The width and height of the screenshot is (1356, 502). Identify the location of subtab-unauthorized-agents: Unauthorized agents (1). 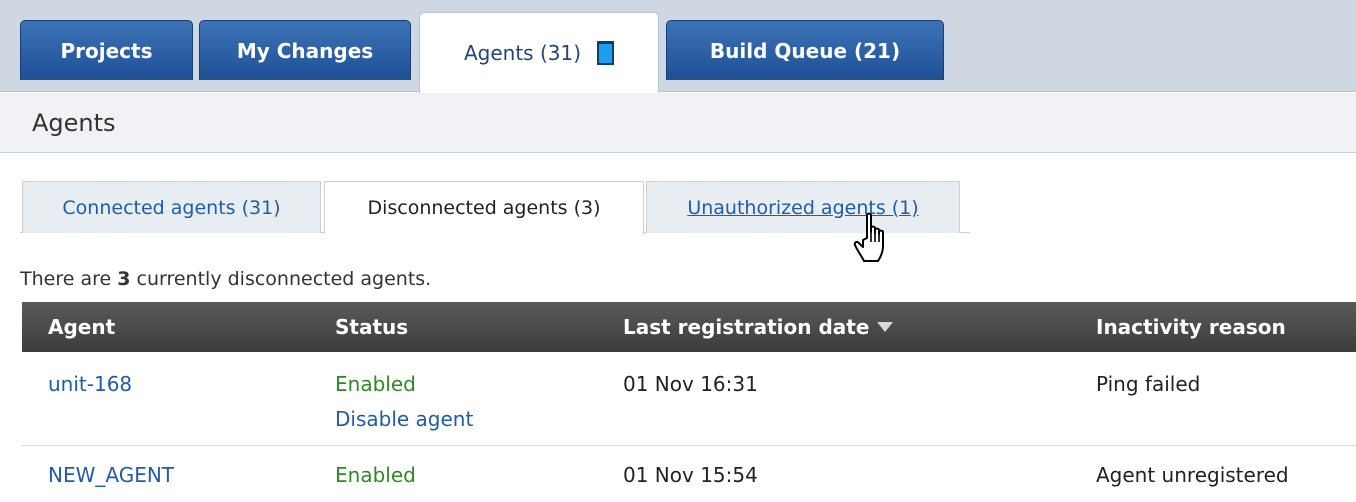
(803, 207).